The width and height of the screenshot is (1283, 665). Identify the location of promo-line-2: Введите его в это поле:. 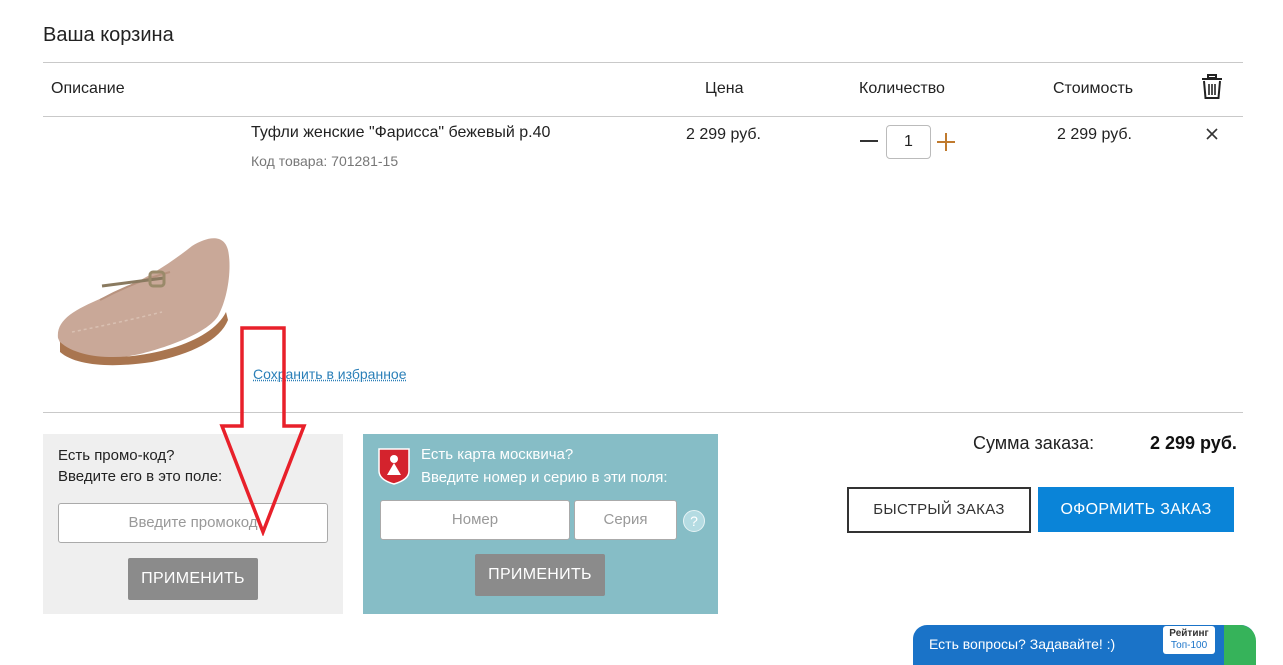
(140, 476).